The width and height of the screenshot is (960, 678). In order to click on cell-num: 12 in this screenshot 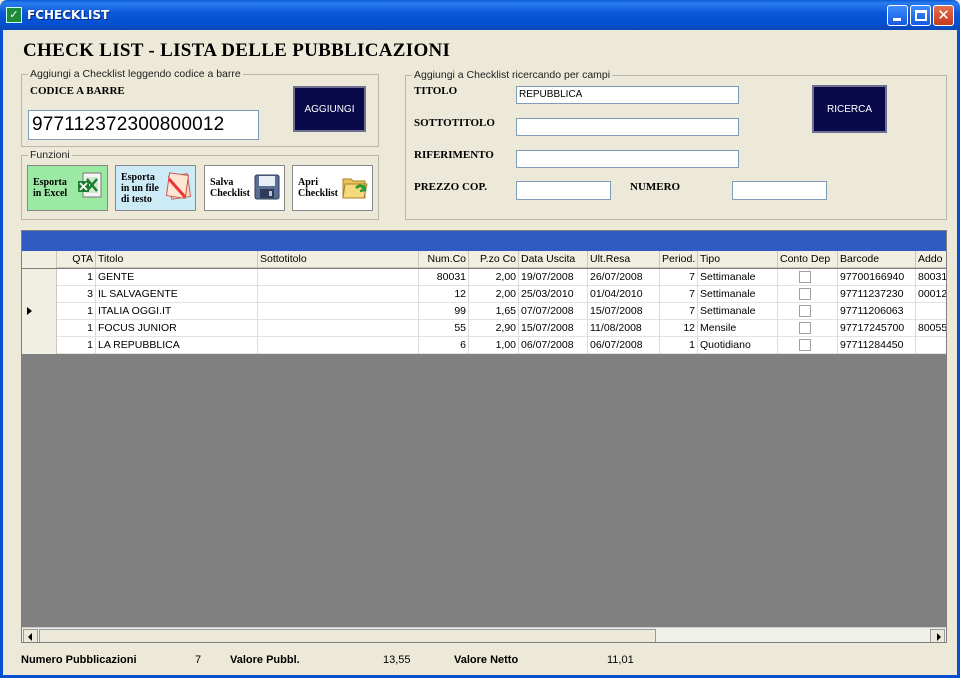, I will do `click(444, 294)`.